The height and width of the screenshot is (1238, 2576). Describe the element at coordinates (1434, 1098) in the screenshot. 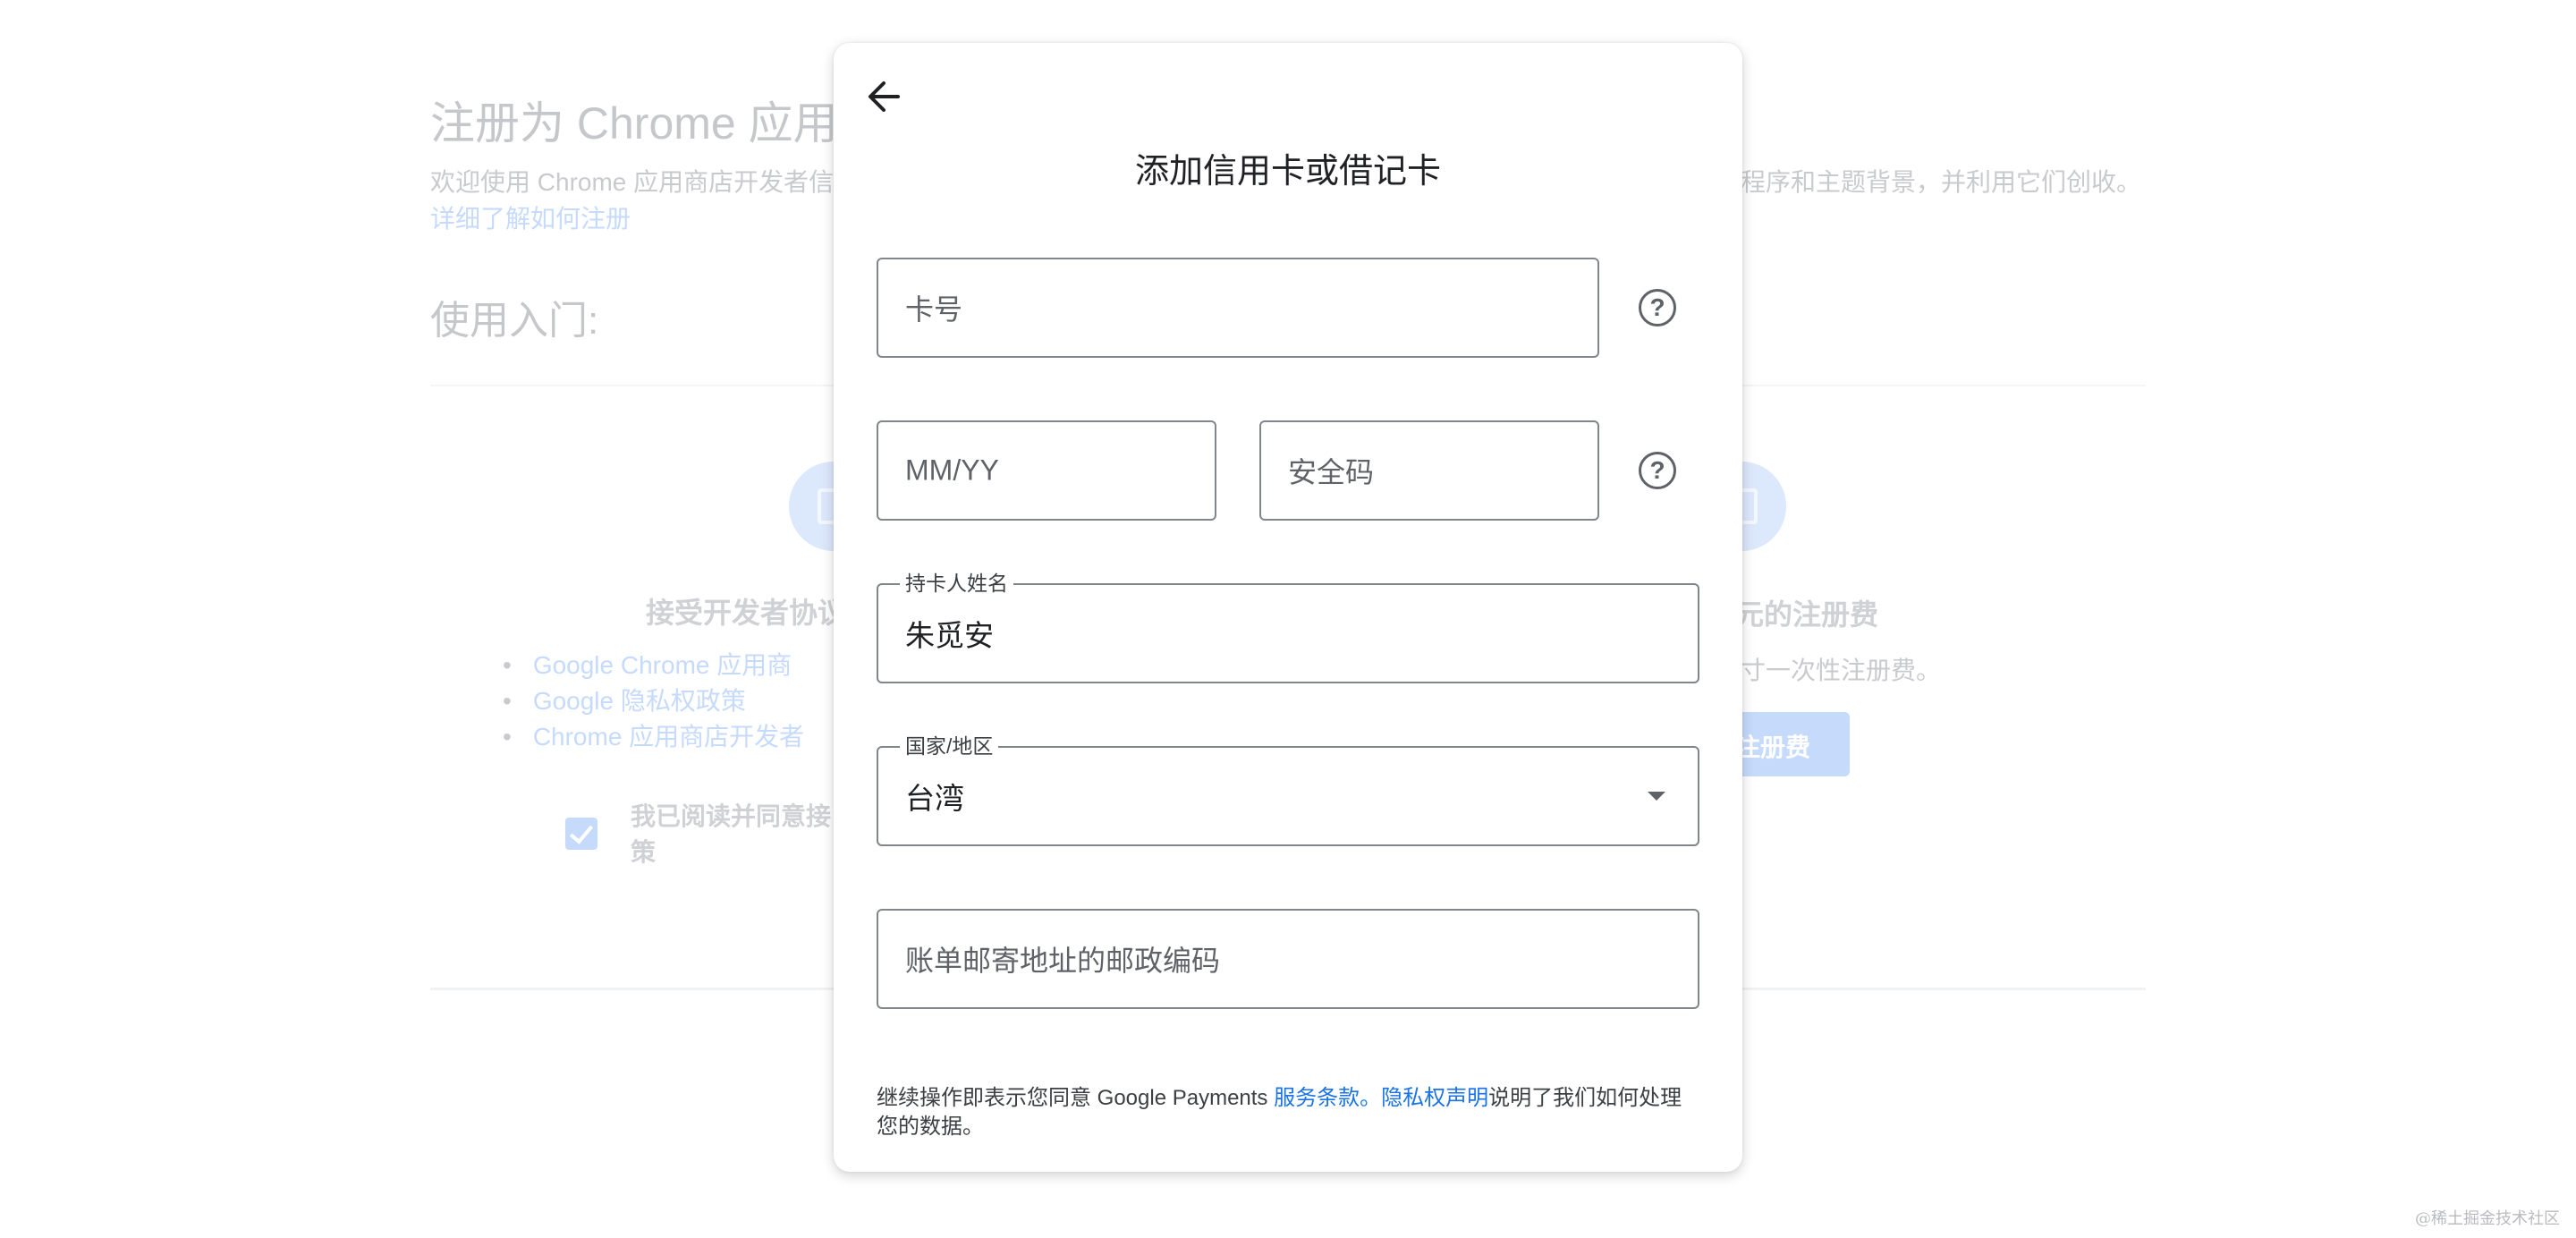

I see `privacy-notice-link: 隐私权声明` at that location.